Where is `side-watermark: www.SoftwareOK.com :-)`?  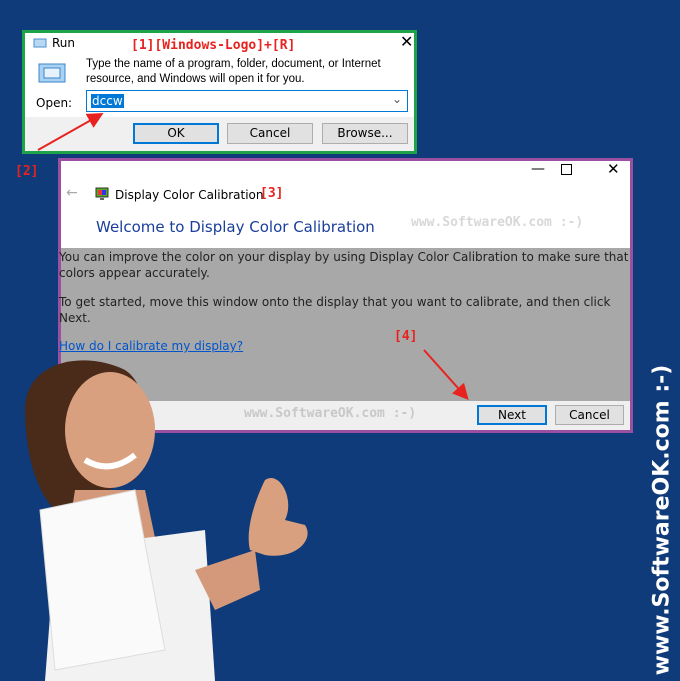
side-watermark: www.SoftwareOK.com :-) is located at coordinates (662, 520).